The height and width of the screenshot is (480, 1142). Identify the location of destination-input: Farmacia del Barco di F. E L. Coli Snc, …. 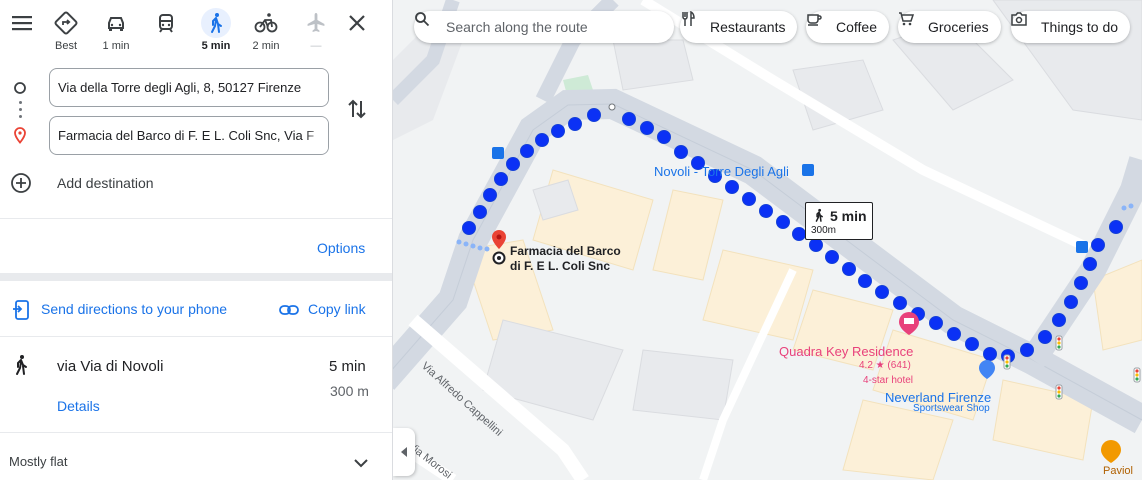
(189, 135).